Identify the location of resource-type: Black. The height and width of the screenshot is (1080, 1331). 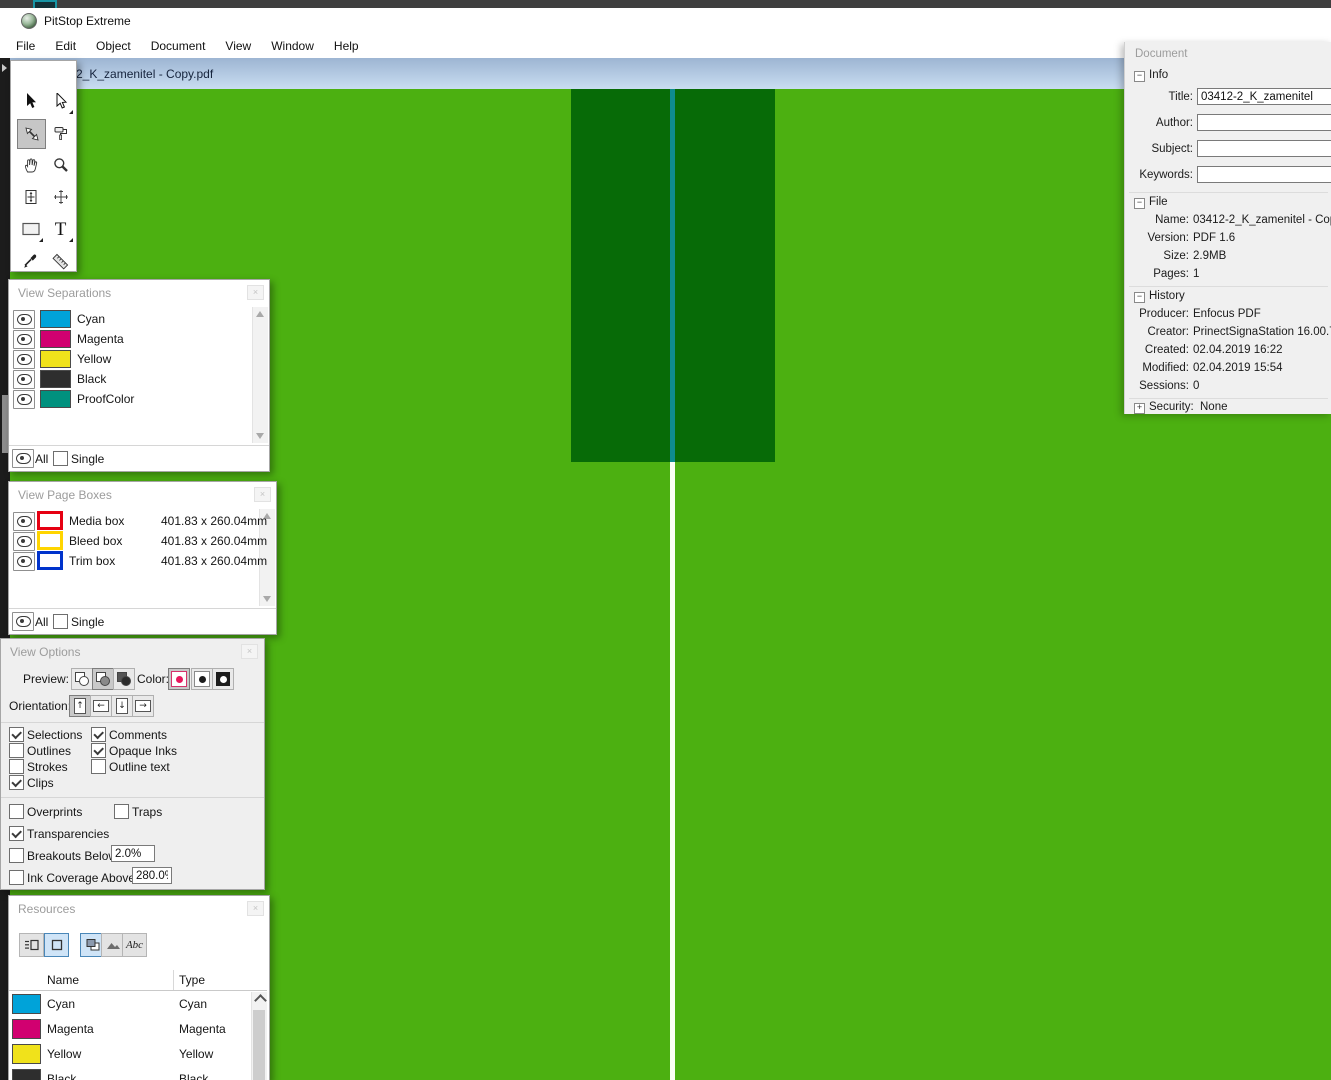
(194, 1076).